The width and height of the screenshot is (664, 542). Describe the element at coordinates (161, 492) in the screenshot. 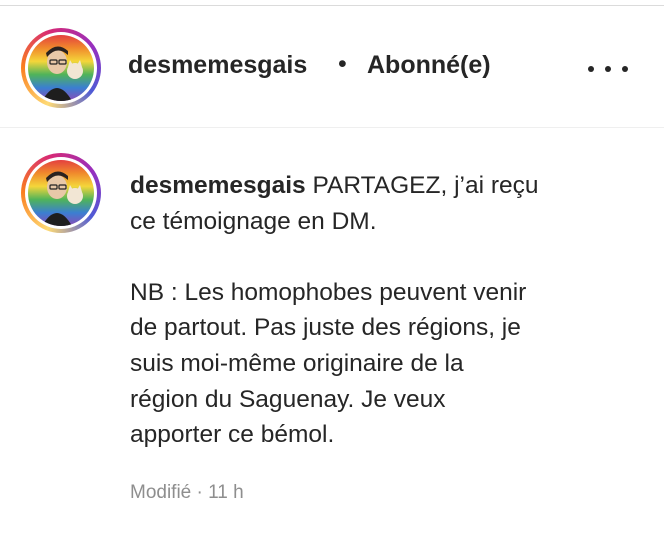

I see `edited-label: Modifié` at that location.